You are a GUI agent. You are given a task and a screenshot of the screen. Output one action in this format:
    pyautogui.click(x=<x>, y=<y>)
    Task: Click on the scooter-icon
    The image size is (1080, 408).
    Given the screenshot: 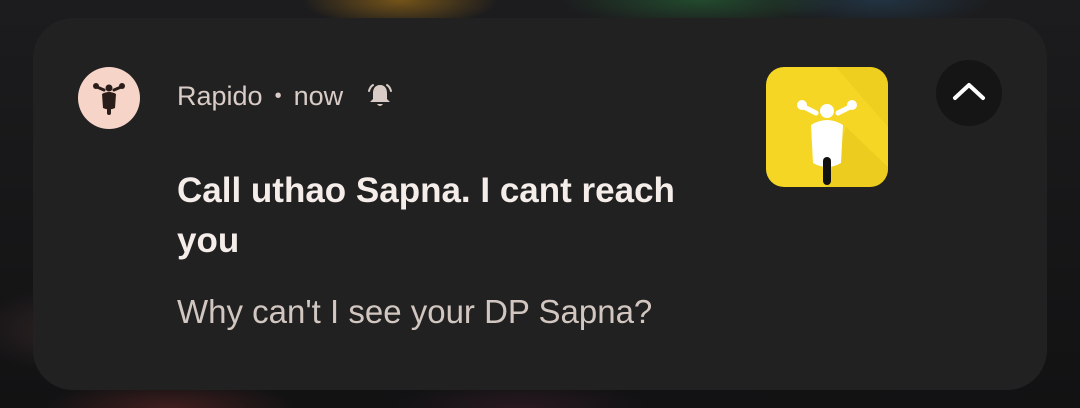 What is the action you would take?
    pyautogui.click(x=109, y=98)
    